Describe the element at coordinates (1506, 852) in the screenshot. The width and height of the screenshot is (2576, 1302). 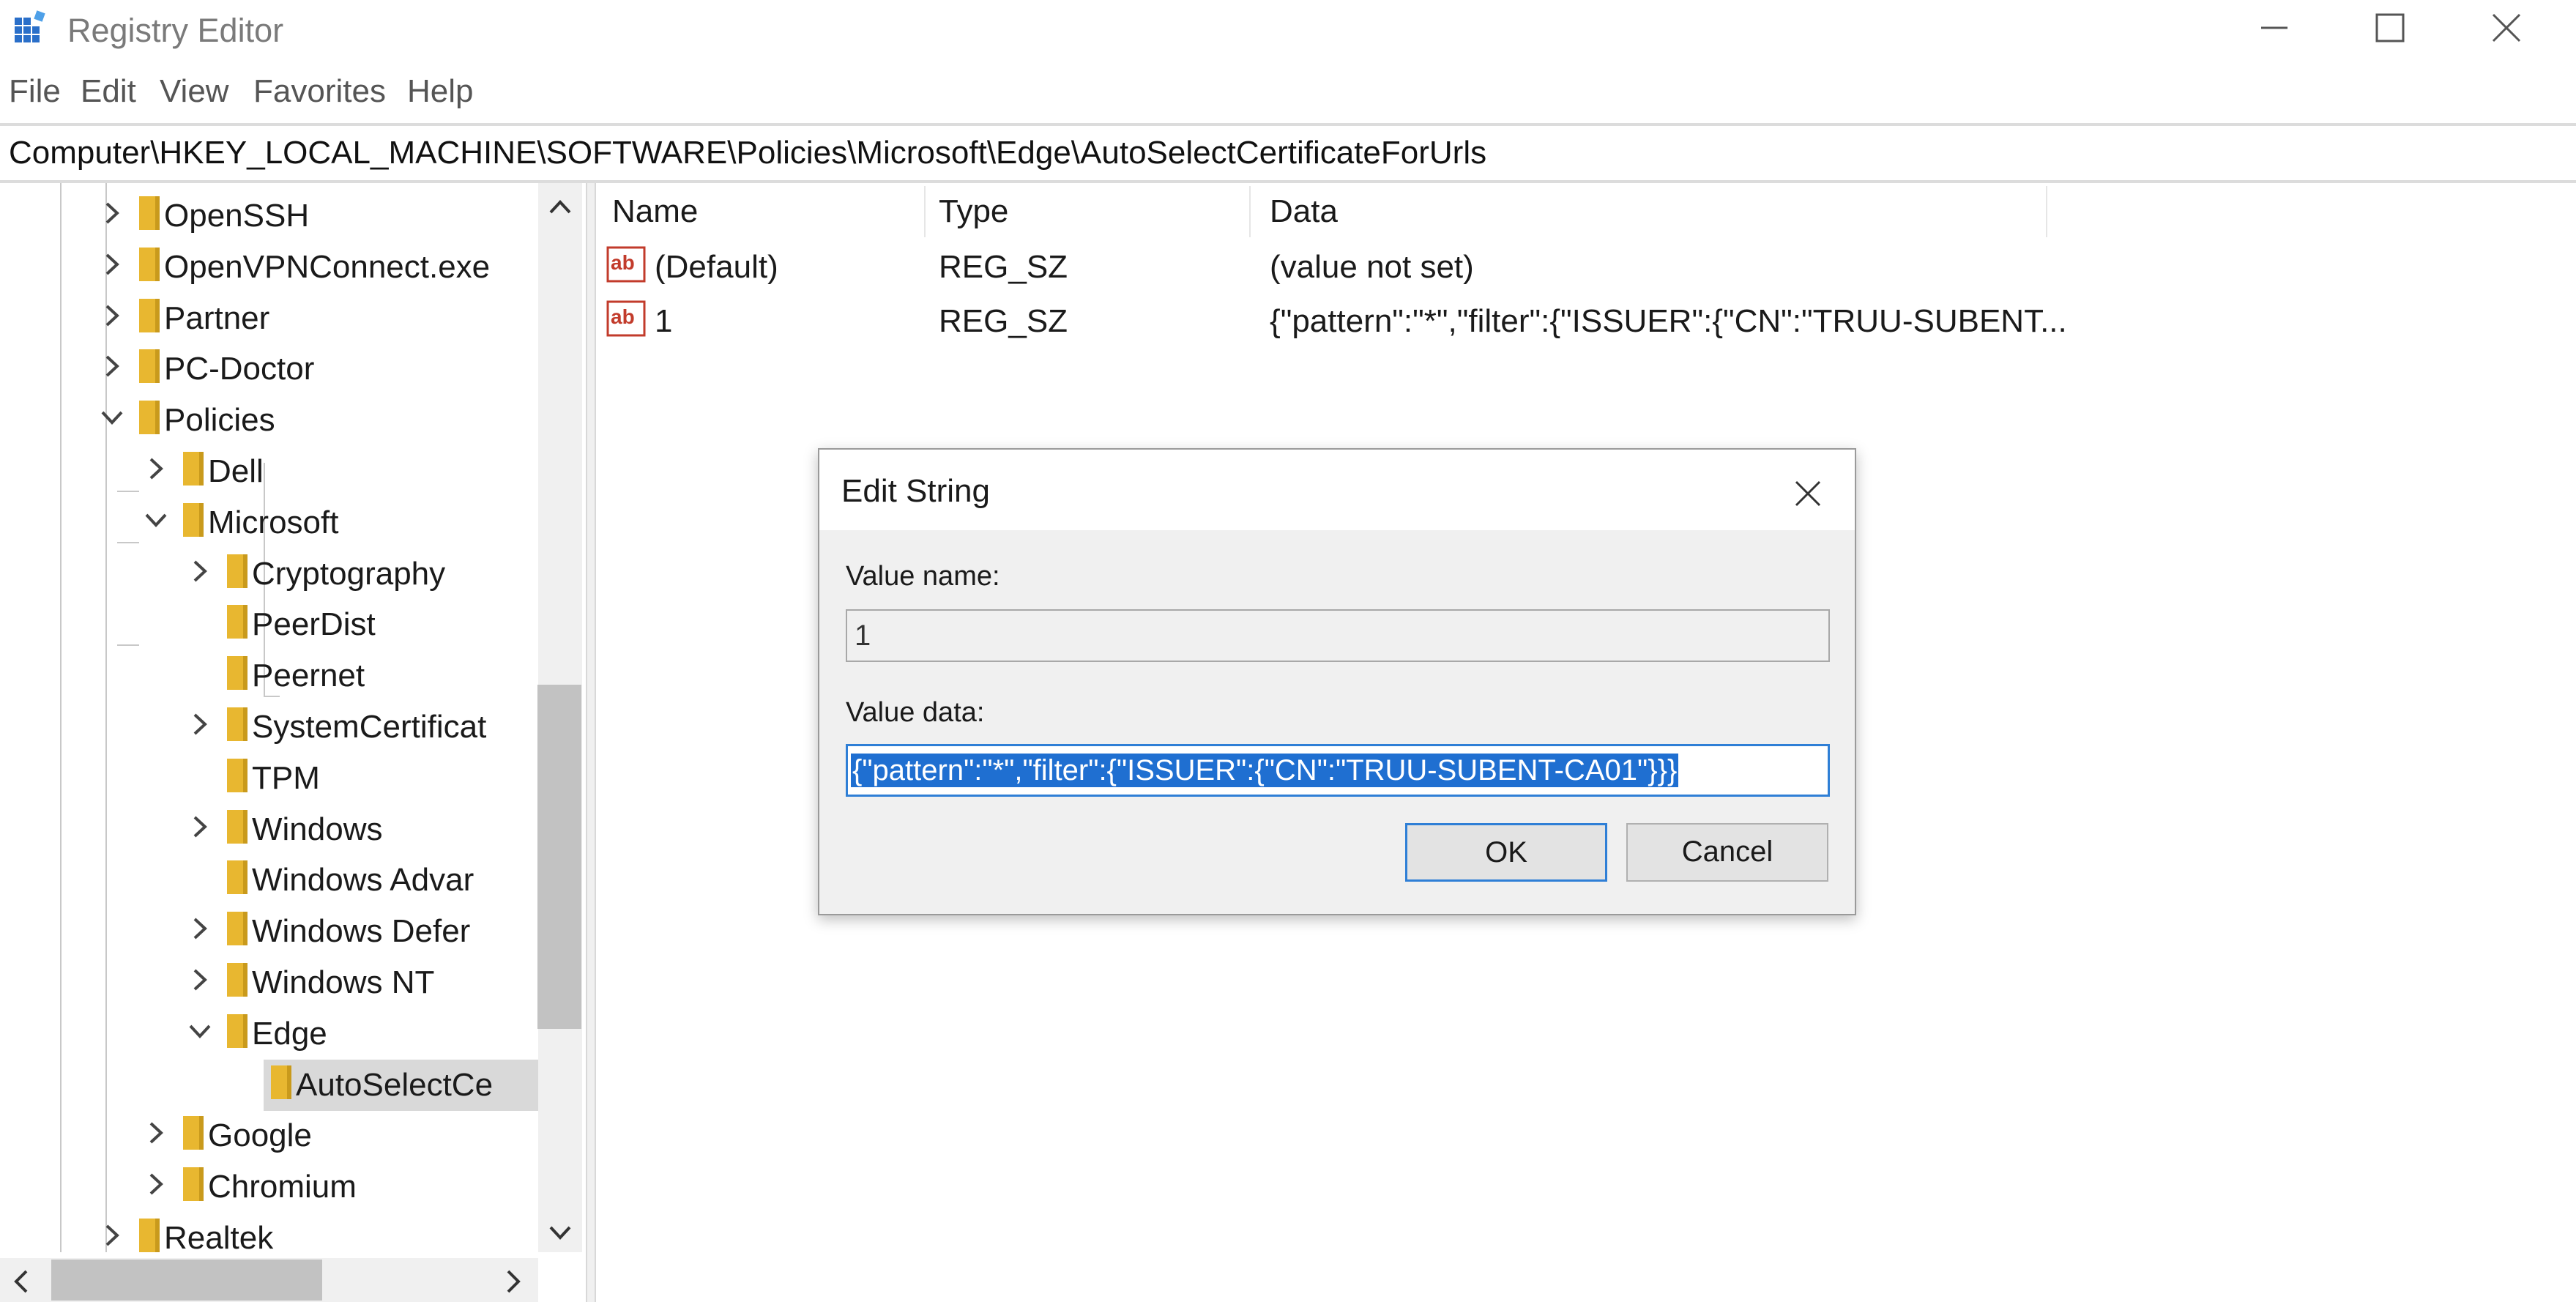
I see `ok-button: OK` at that location.